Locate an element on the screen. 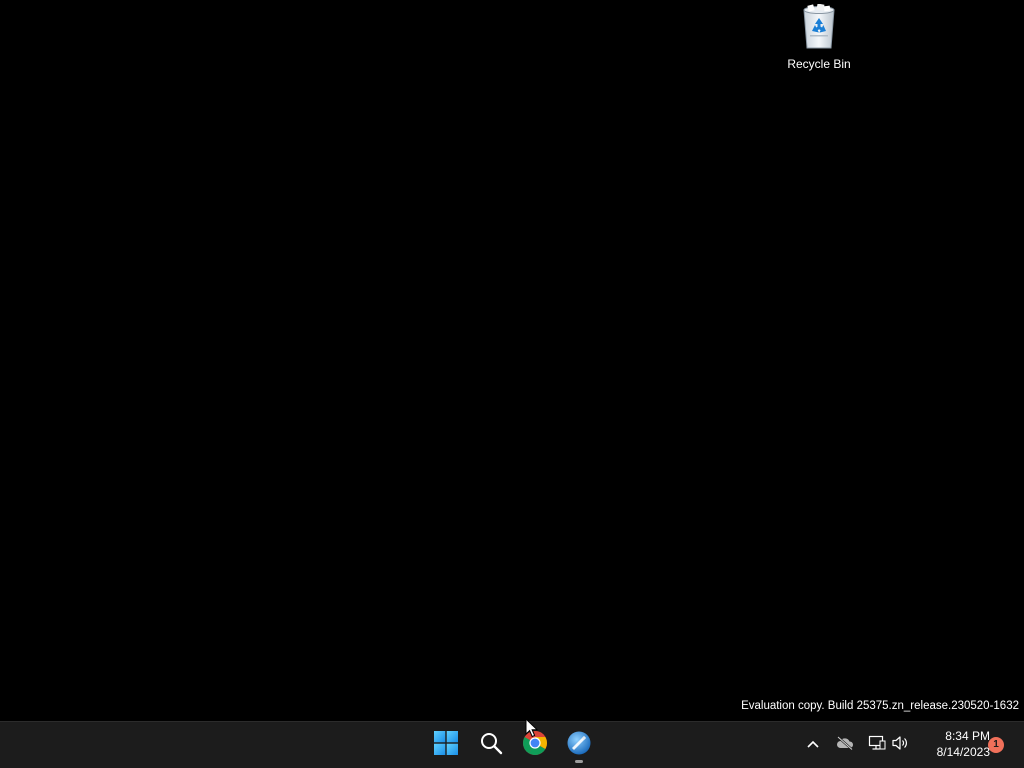  running-indicator is located at coordinates (579, 761).